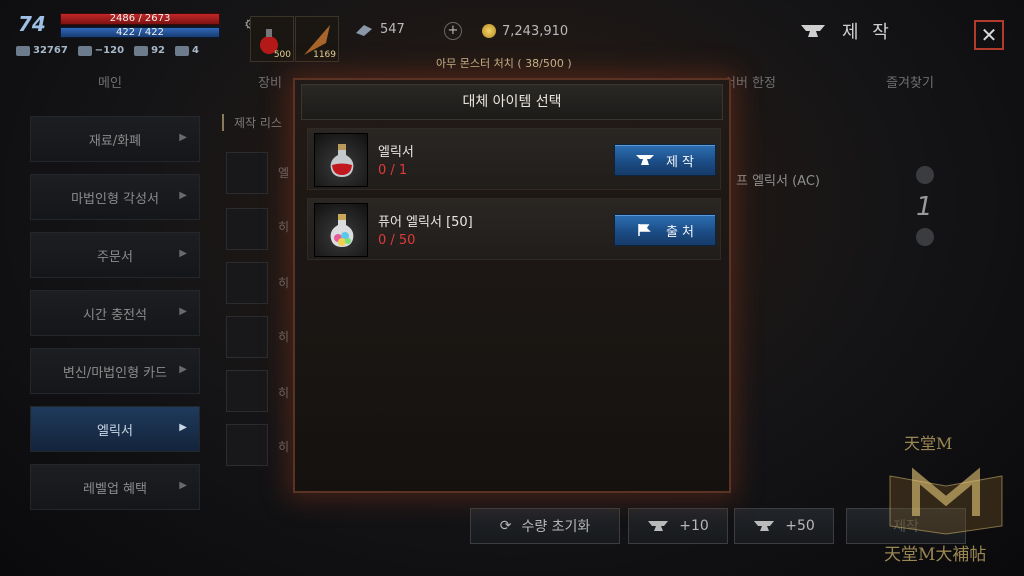  I want to click on watermark-logo: 天堂M 天堂M大補帖, so click(945, 500).